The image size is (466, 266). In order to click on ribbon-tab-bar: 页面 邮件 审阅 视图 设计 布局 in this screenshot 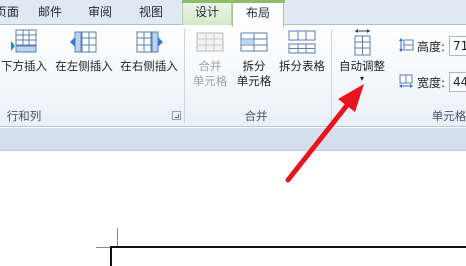, I will do `click(233, 13)`.